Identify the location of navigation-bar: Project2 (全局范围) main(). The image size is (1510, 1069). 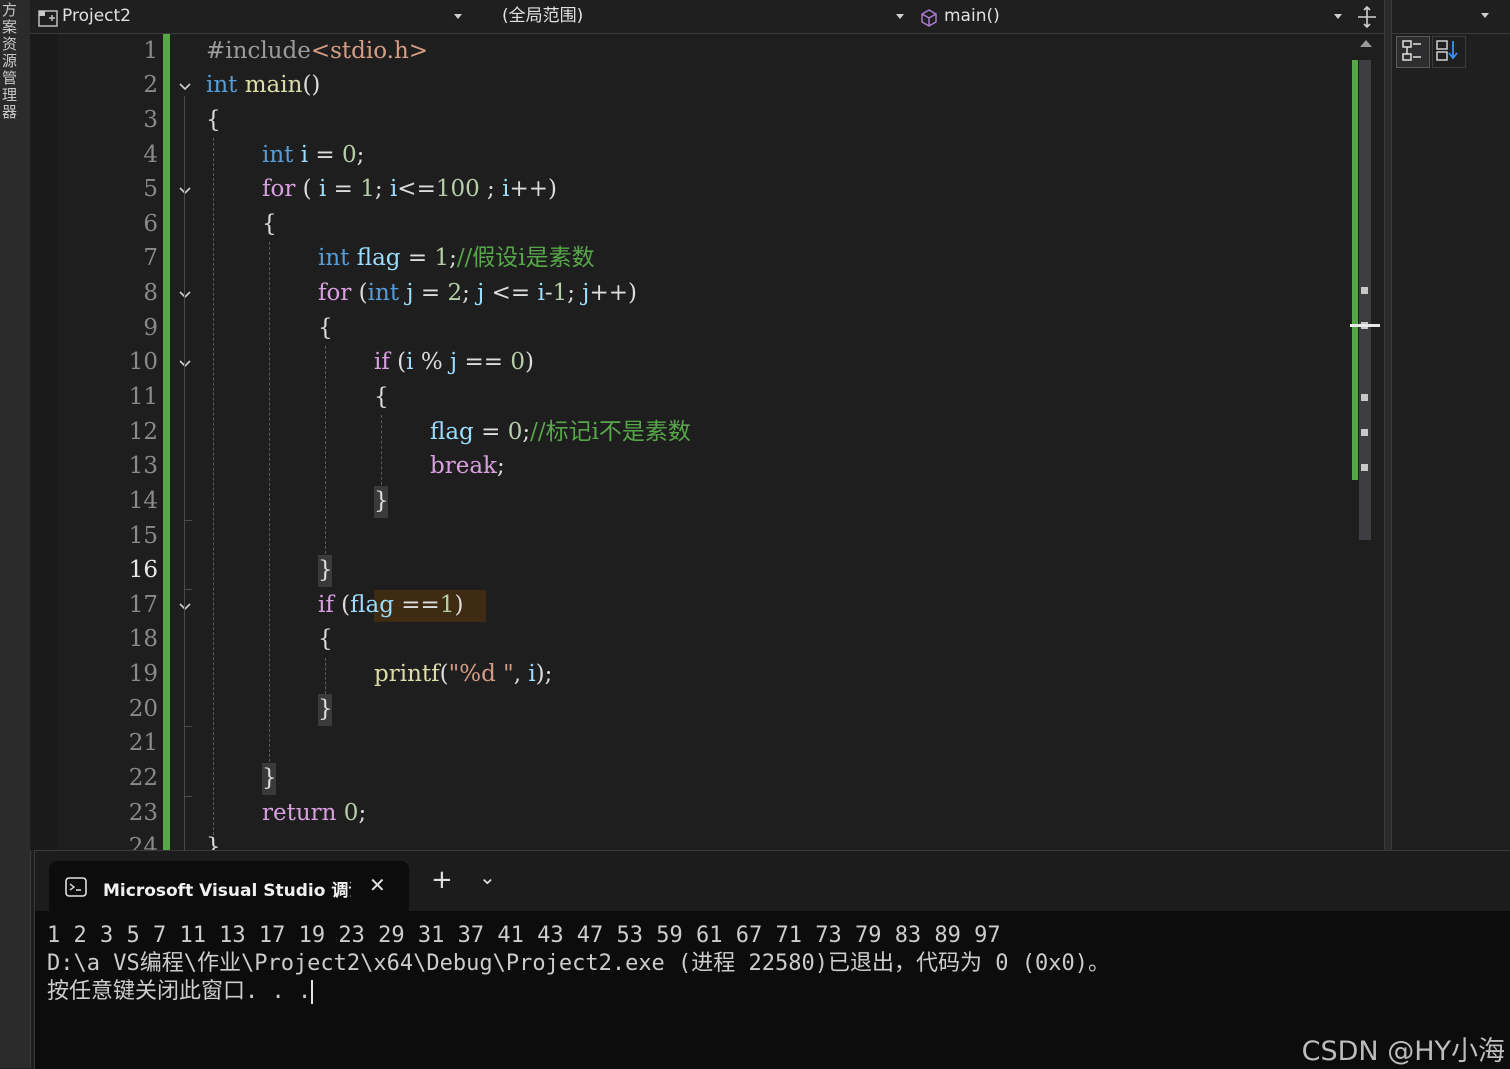
(710, 17).